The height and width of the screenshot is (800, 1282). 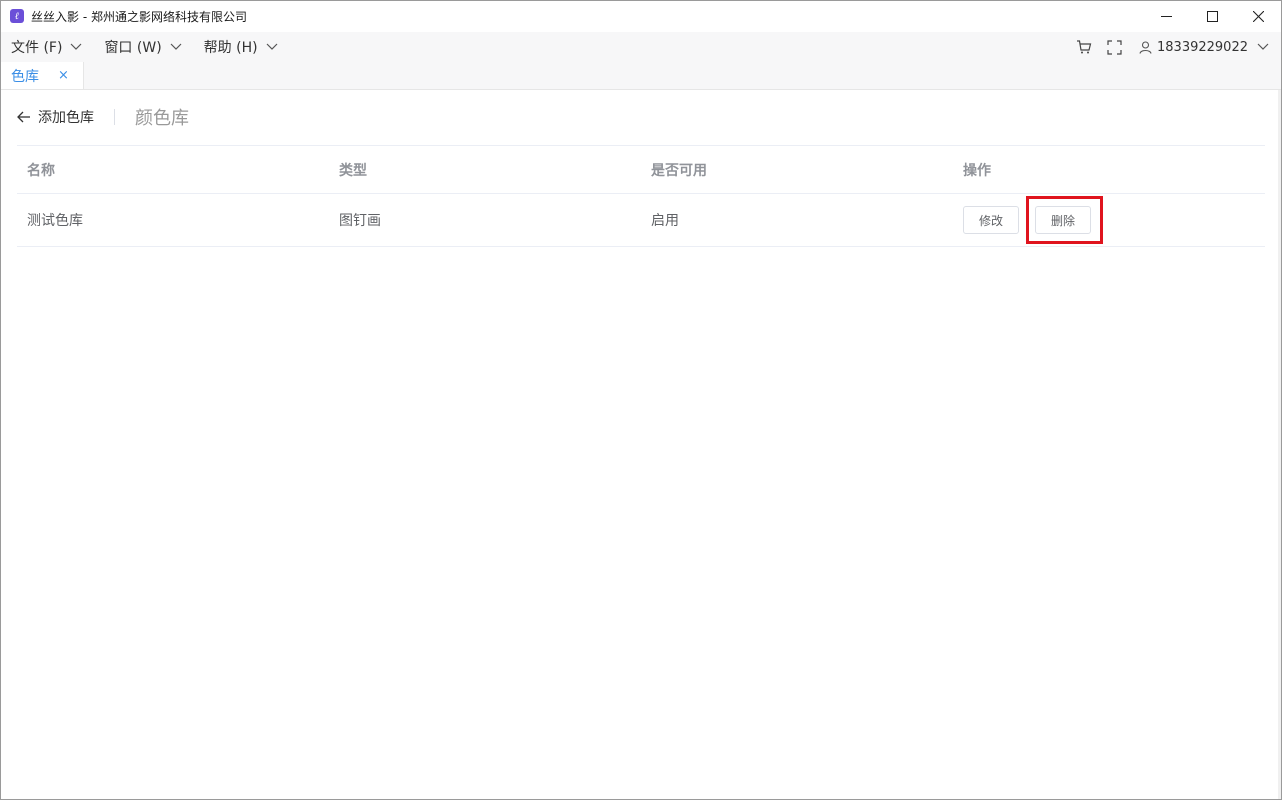 I want to click on maximize-icon, so click(x=1212, y=16).